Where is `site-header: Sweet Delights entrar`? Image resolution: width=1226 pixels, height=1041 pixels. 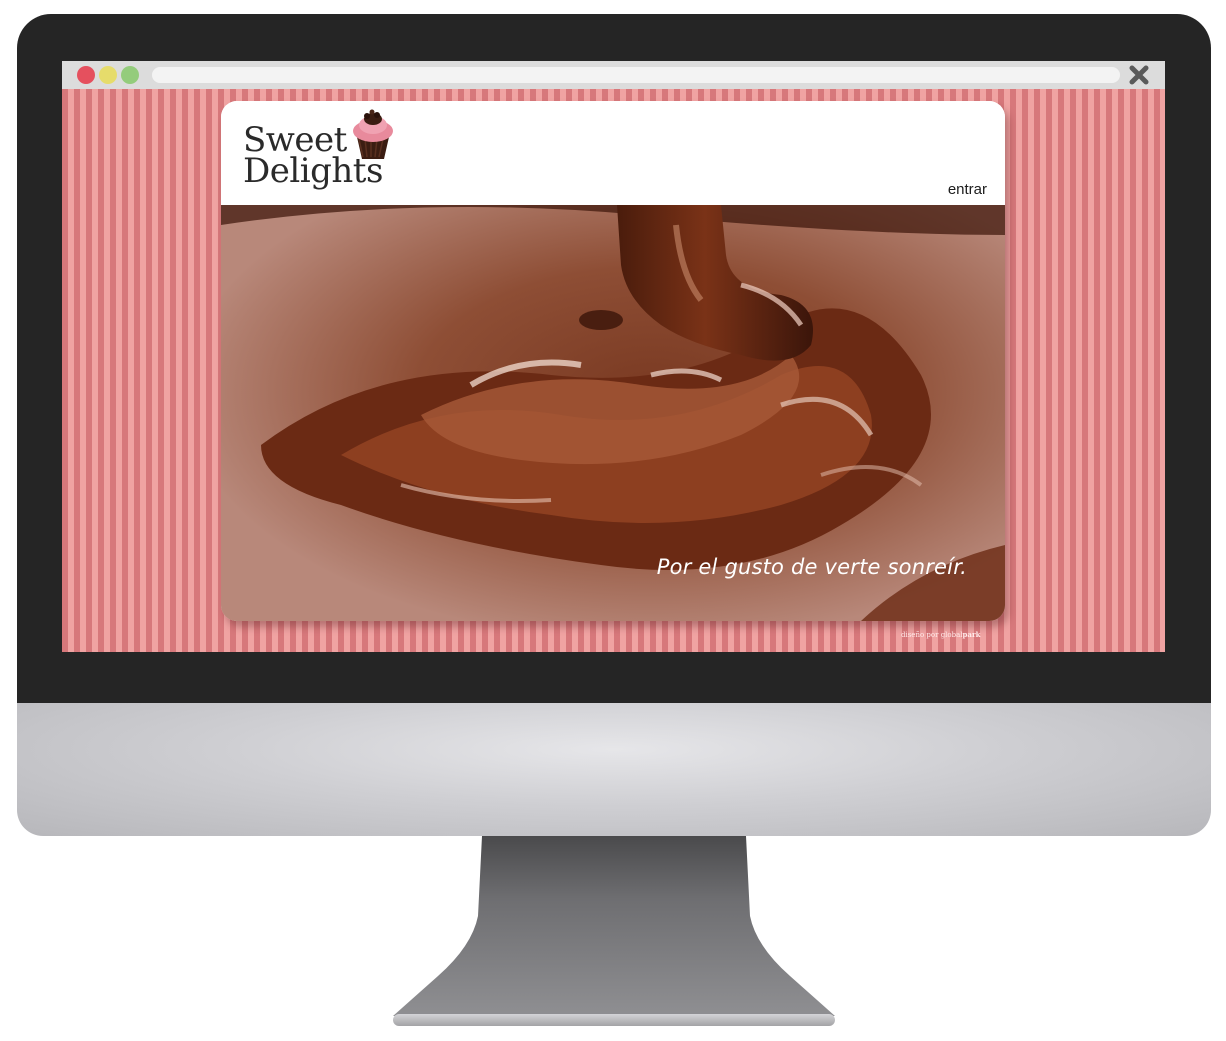 site-header: Sweet Delights entrar is located at coordinates (613, 153).